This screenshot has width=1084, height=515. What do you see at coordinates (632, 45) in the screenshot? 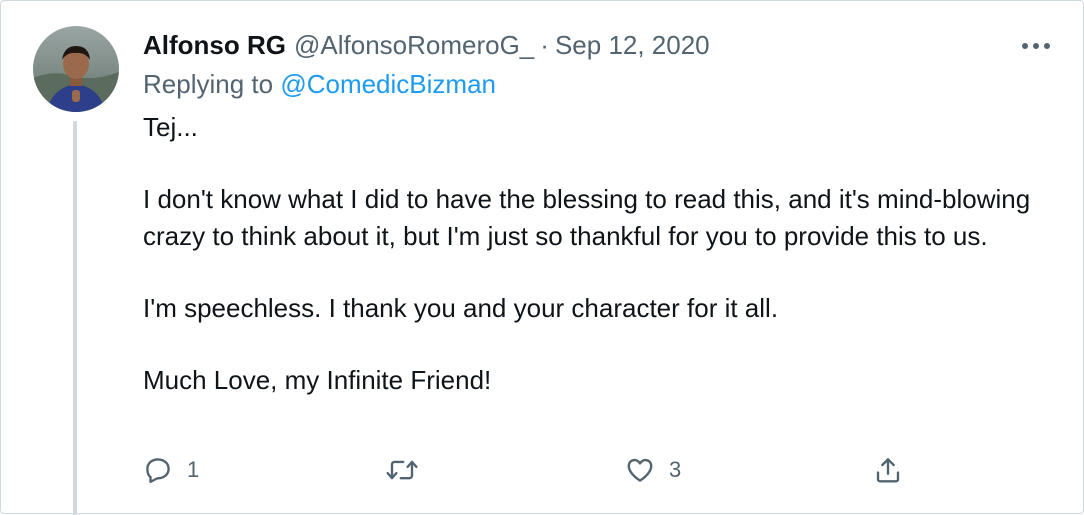
I see `tweet-date: Sep 12, 2020` at bounding box center [632, 45].